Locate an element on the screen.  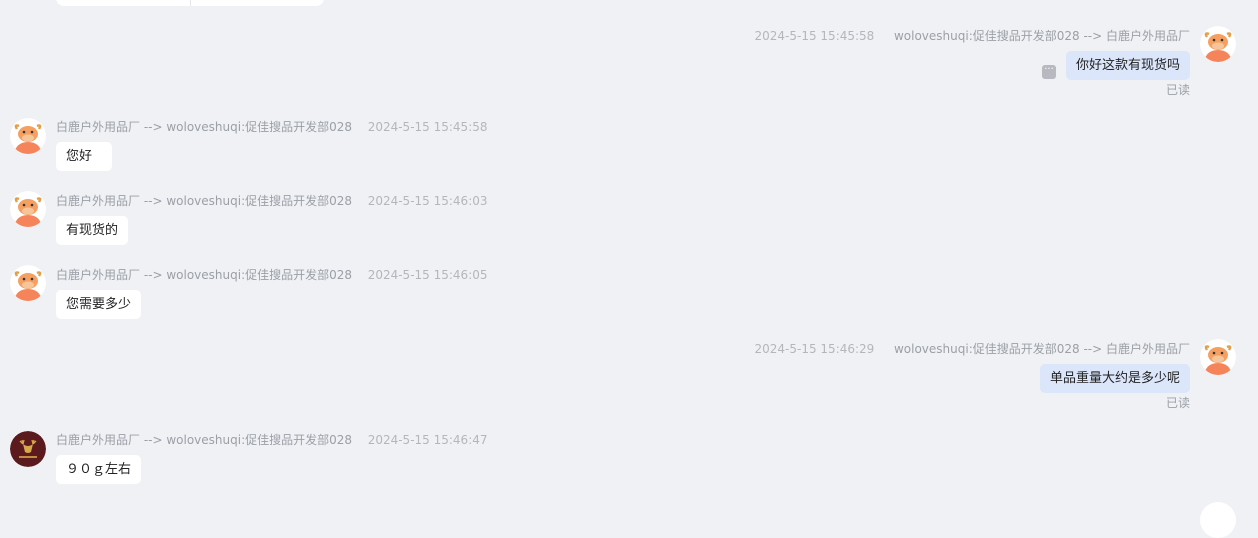
partial-next-message-avatar is located at coordinates (1218, 520).